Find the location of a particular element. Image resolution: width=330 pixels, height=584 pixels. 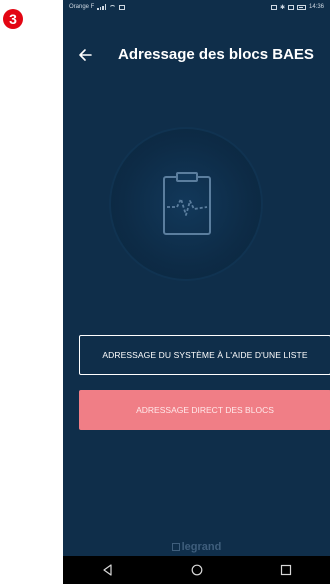

status-right: ✱ 14:36 is located at coordinates (297, 7).